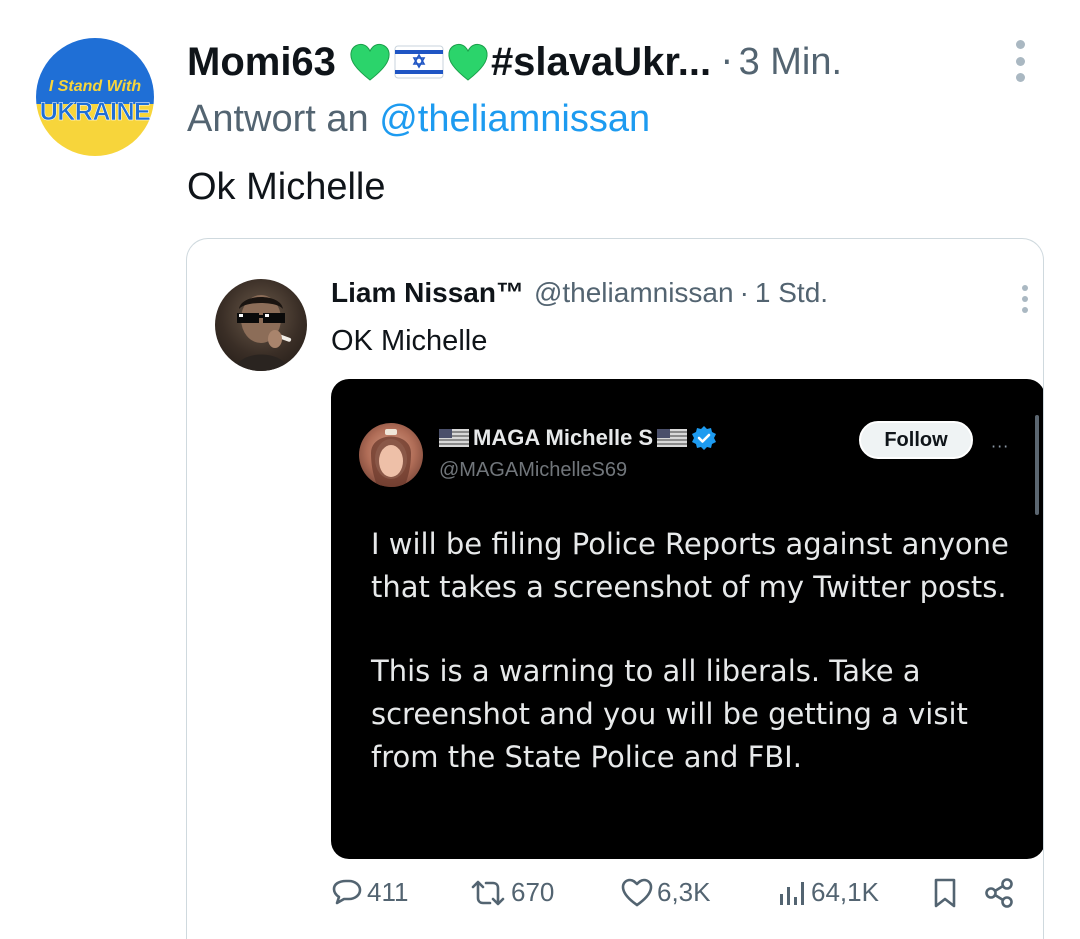 Image resolution: width=1080 pixels, height=939 pixels. I want to click on embedded-scrollbar, so click(1037, 465).